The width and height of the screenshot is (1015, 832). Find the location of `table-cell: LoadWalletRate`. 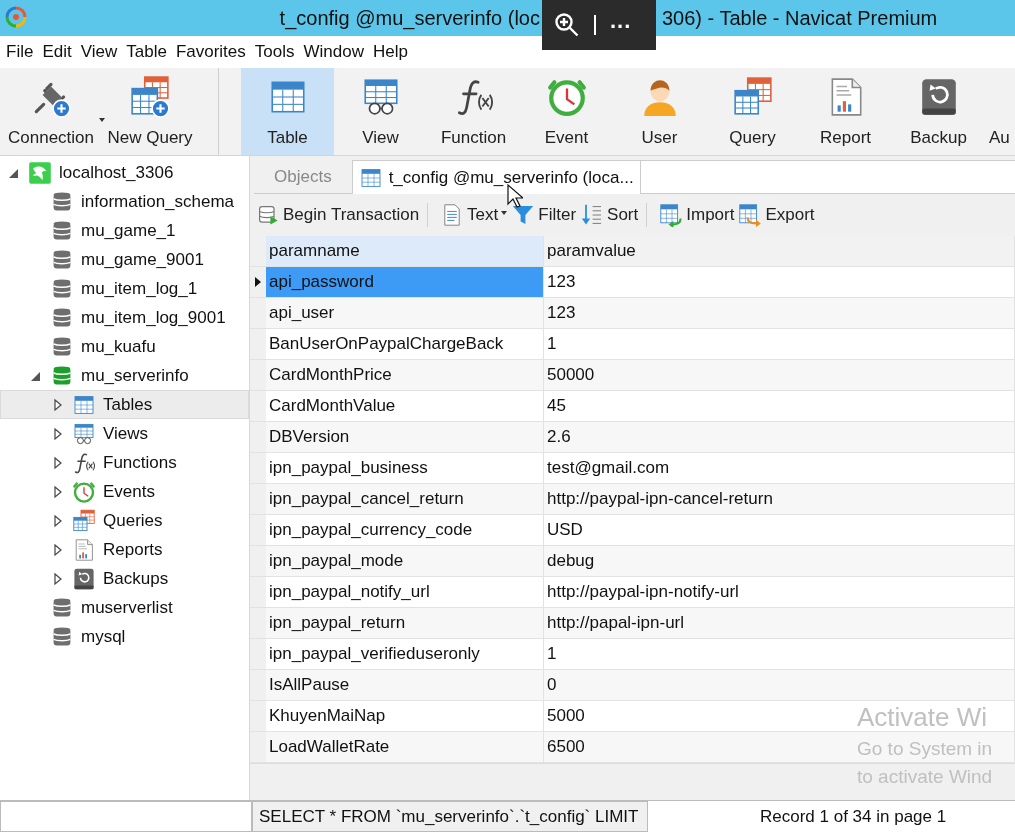

table-cell: LoadWalletRate is located at coordinates (405, 747).